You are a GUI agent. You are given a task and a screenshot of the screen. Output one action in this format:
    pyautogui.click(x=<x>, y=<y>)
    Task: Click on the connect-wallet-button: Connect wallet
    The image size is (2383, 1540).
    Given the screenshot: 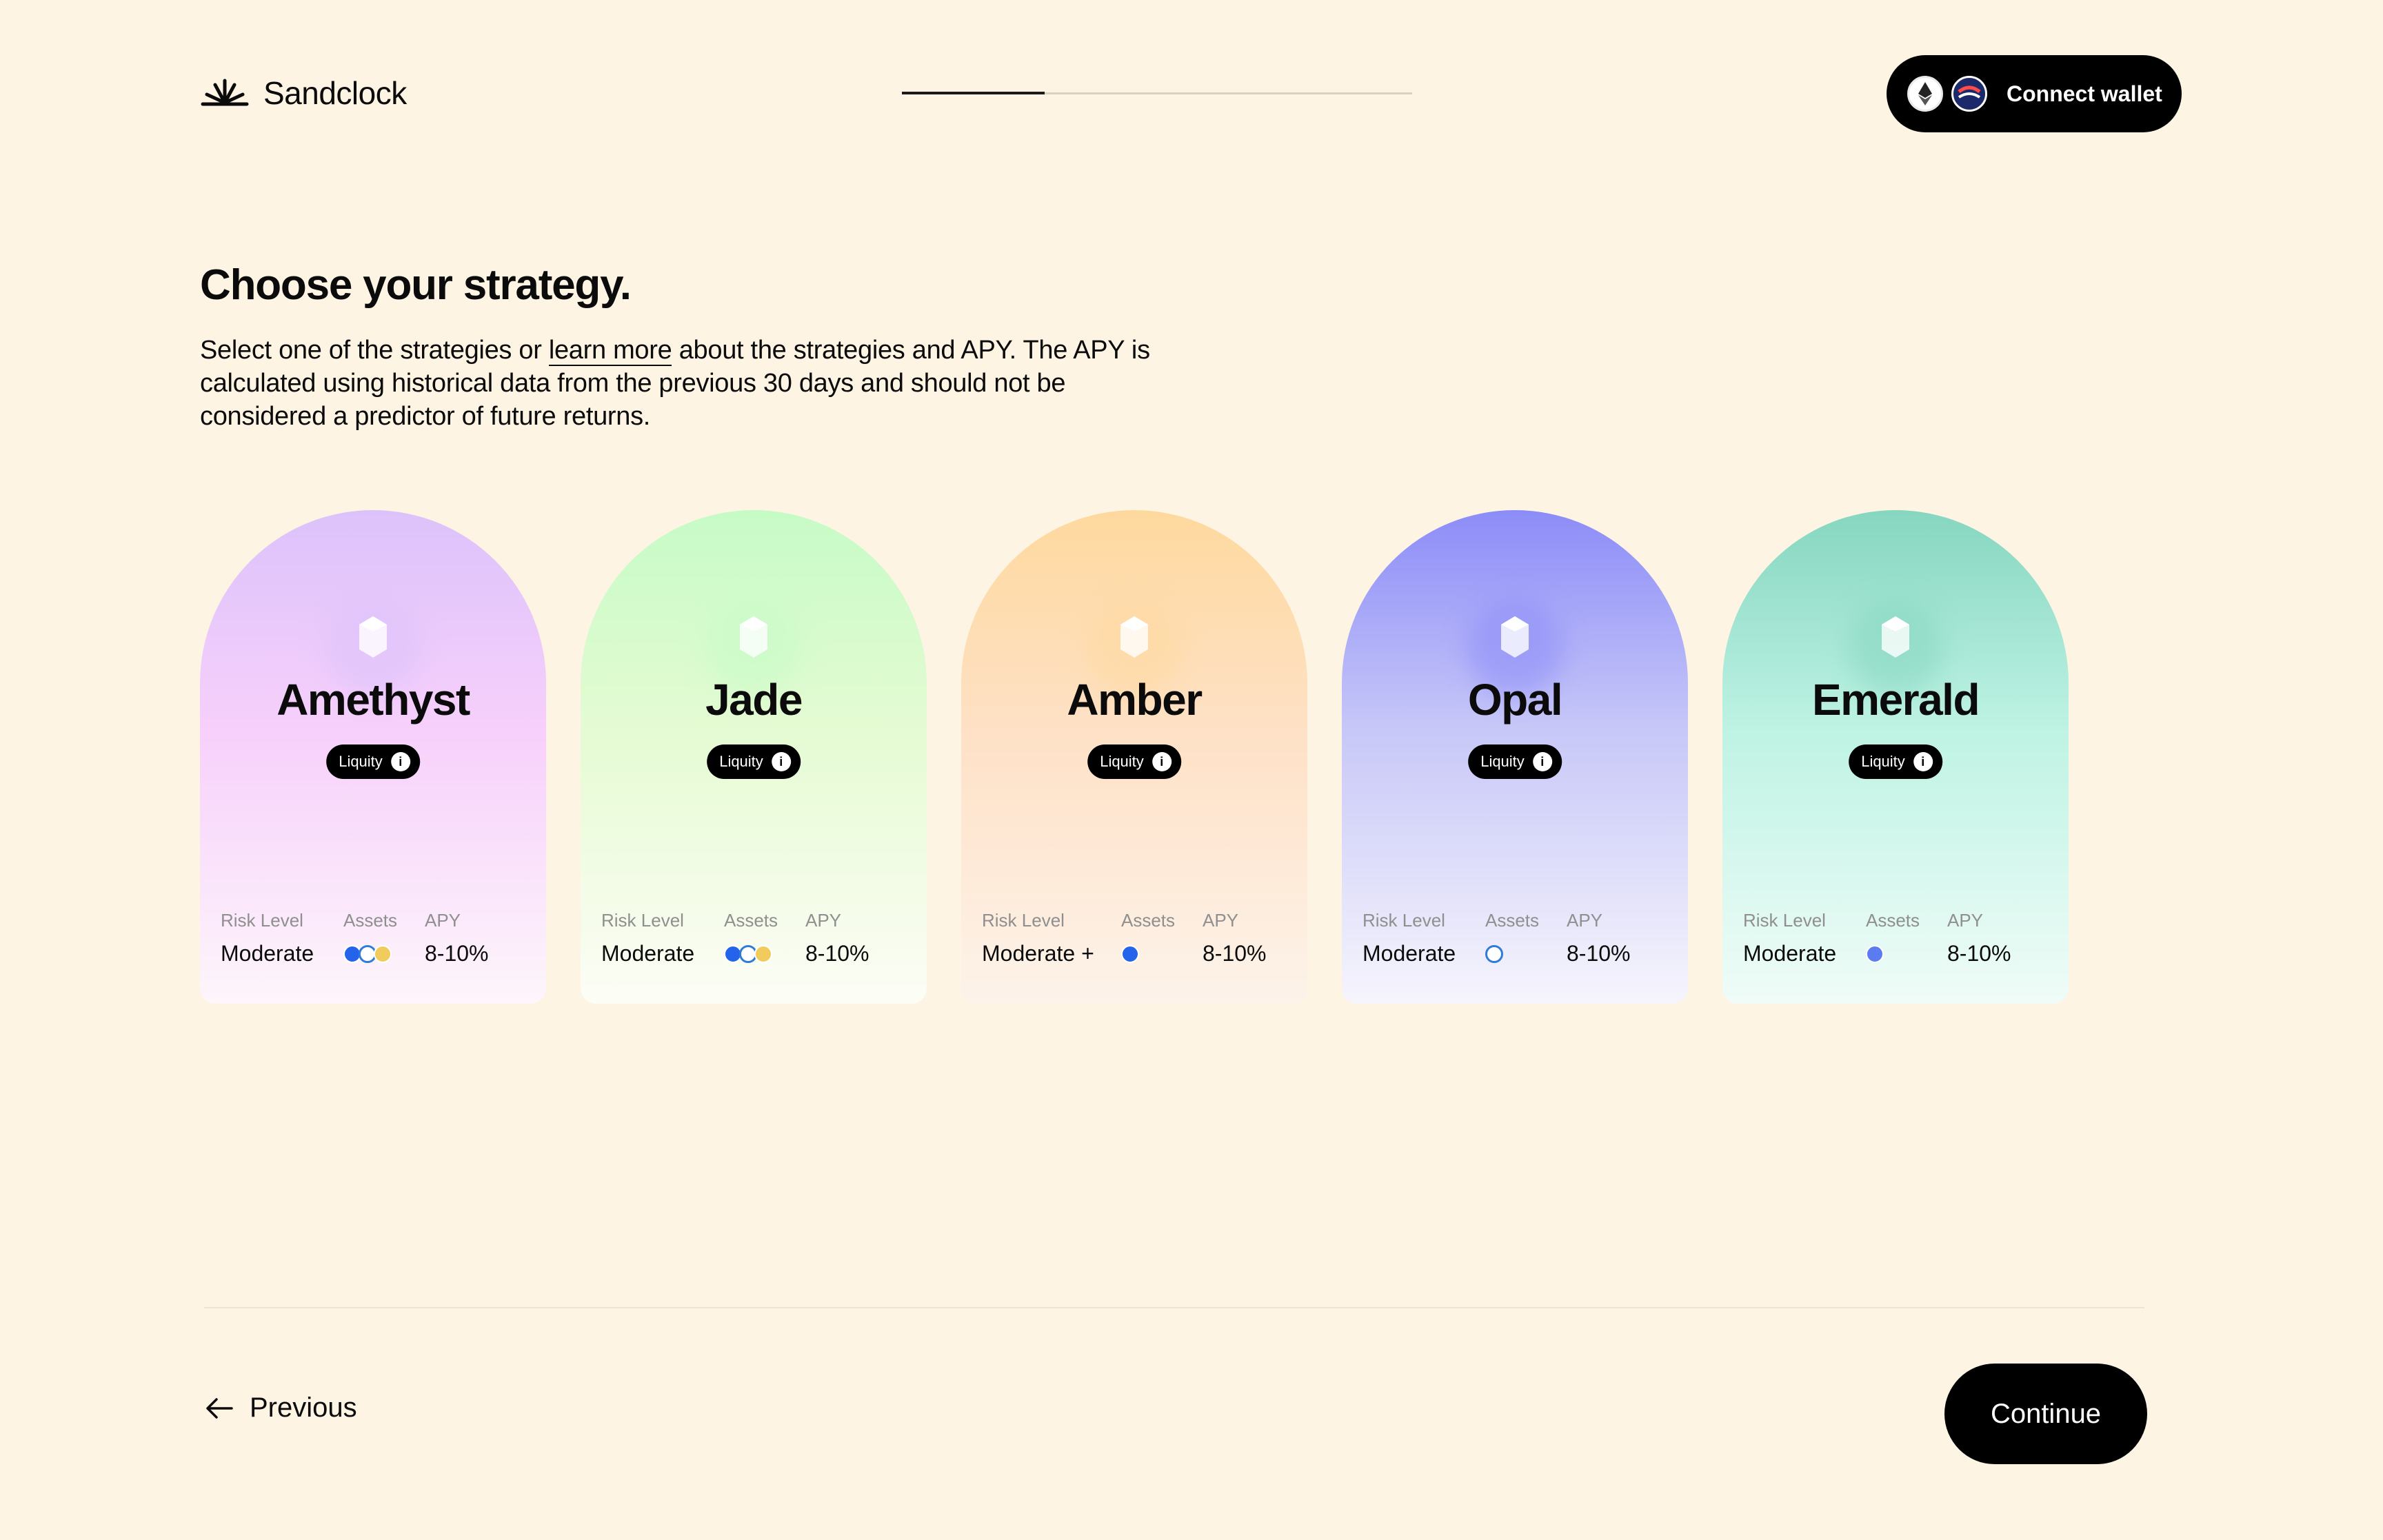 What is the action you would take?
    pyautogui.click(x=2034, y=94)
    